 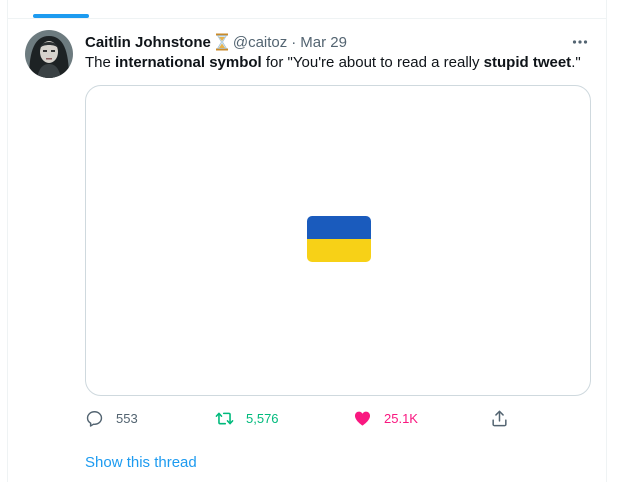 What do you see at coordinates (372, 62) in the screenshot?
I see `text-part: for "You're about to read a really` at bounding box center [372, 62].